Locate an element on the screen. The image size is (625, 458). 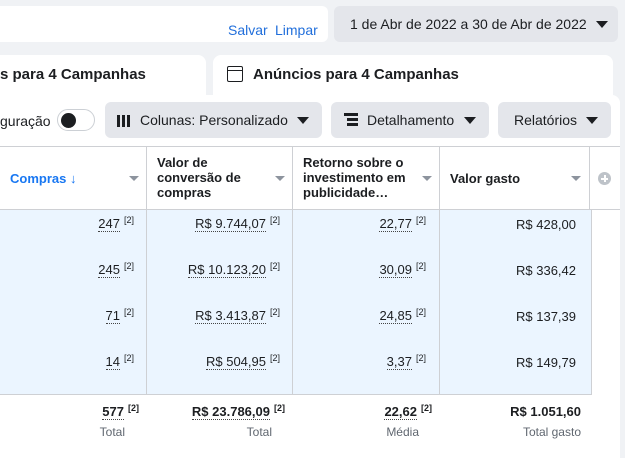
columns-button: Colunas: Personalizado is located at coordinates (213, 120).